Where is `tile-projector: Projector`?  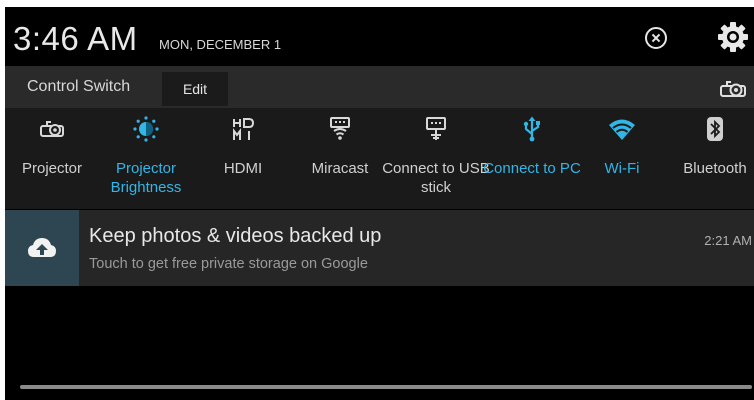 tile-projector: Projector is located at coordinates (52, 158).